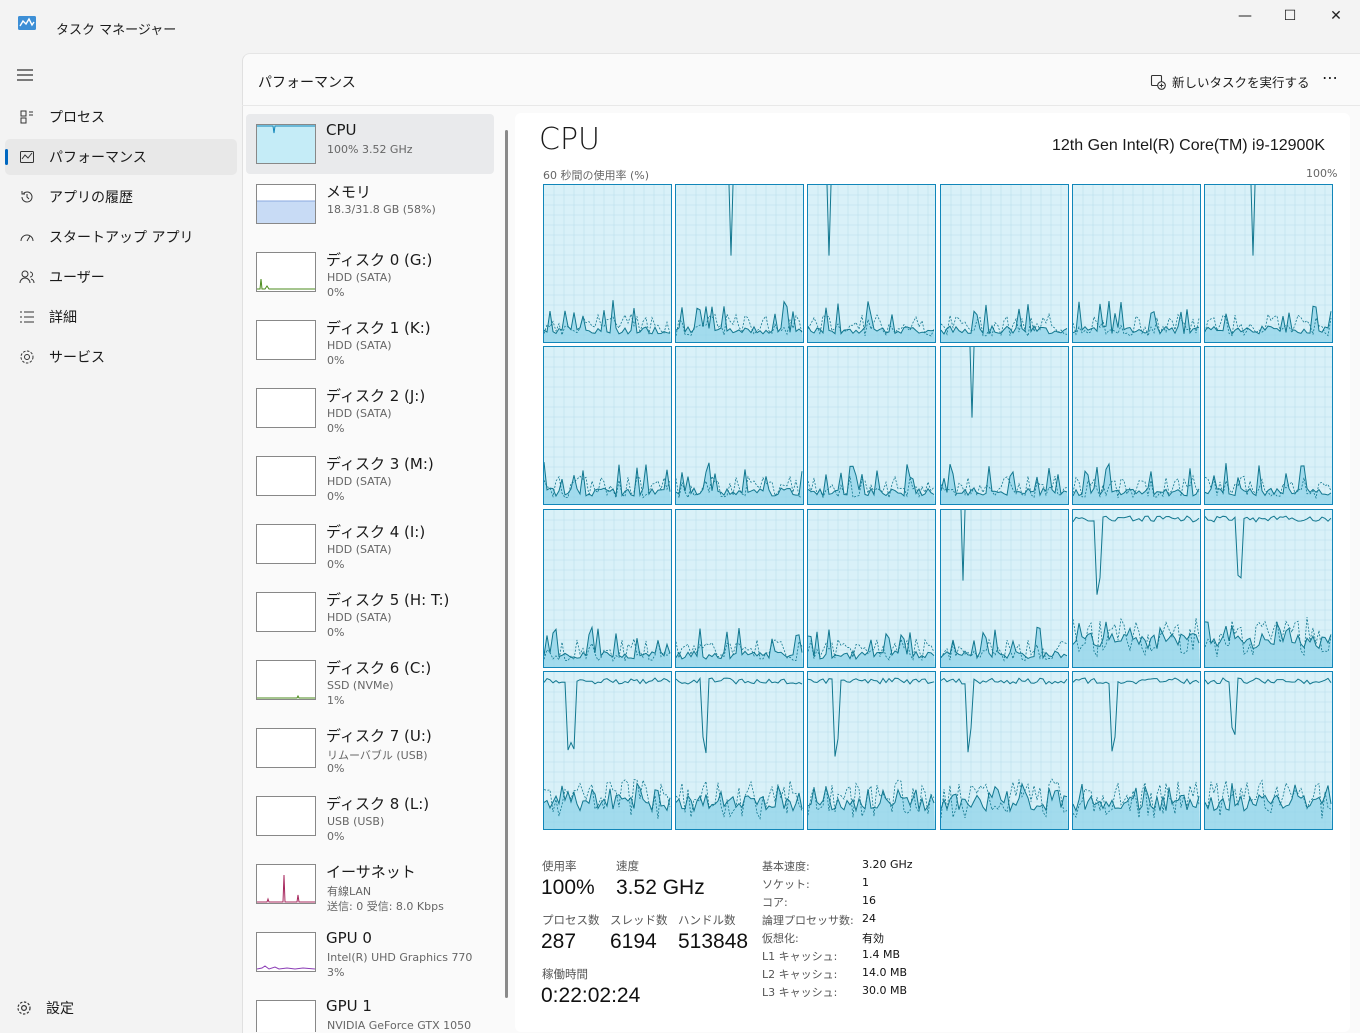 The height and width of the screenshot is (1033, 1360). What do you see at coordinates (376, 532) in the screenshot?
I see `device-name: ディスク 4 (I:)` at bounding box center [376, 532].